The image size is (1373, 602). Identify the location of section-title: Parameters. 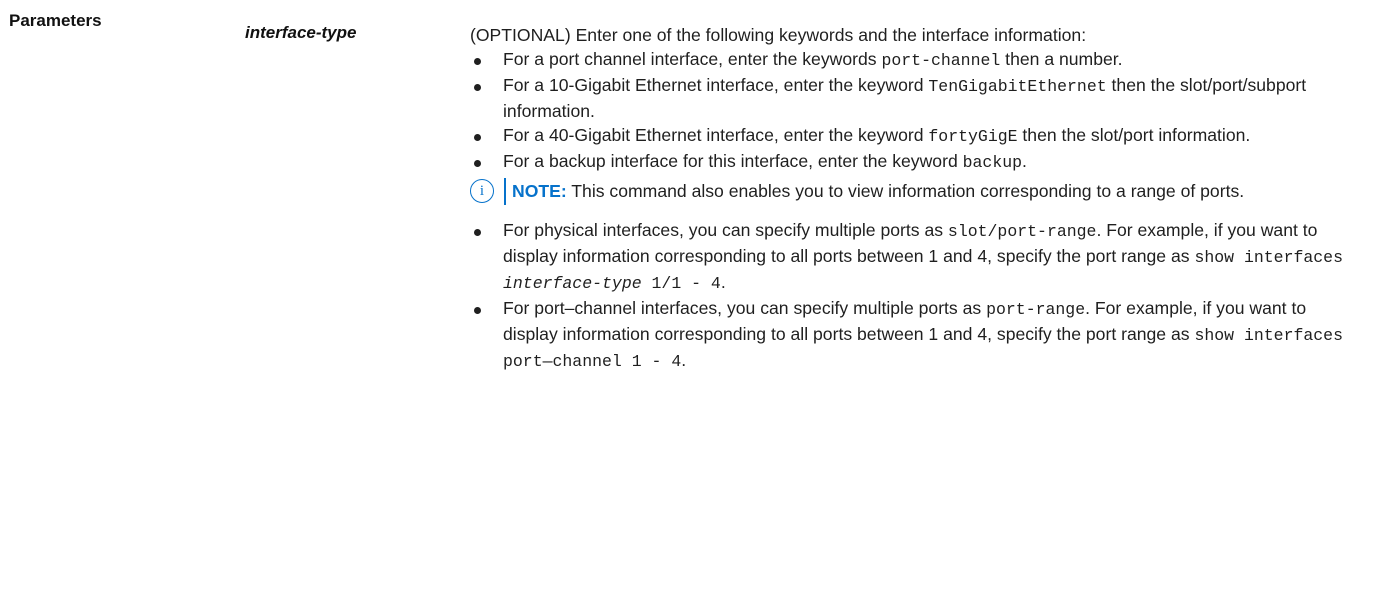
(55, 20).